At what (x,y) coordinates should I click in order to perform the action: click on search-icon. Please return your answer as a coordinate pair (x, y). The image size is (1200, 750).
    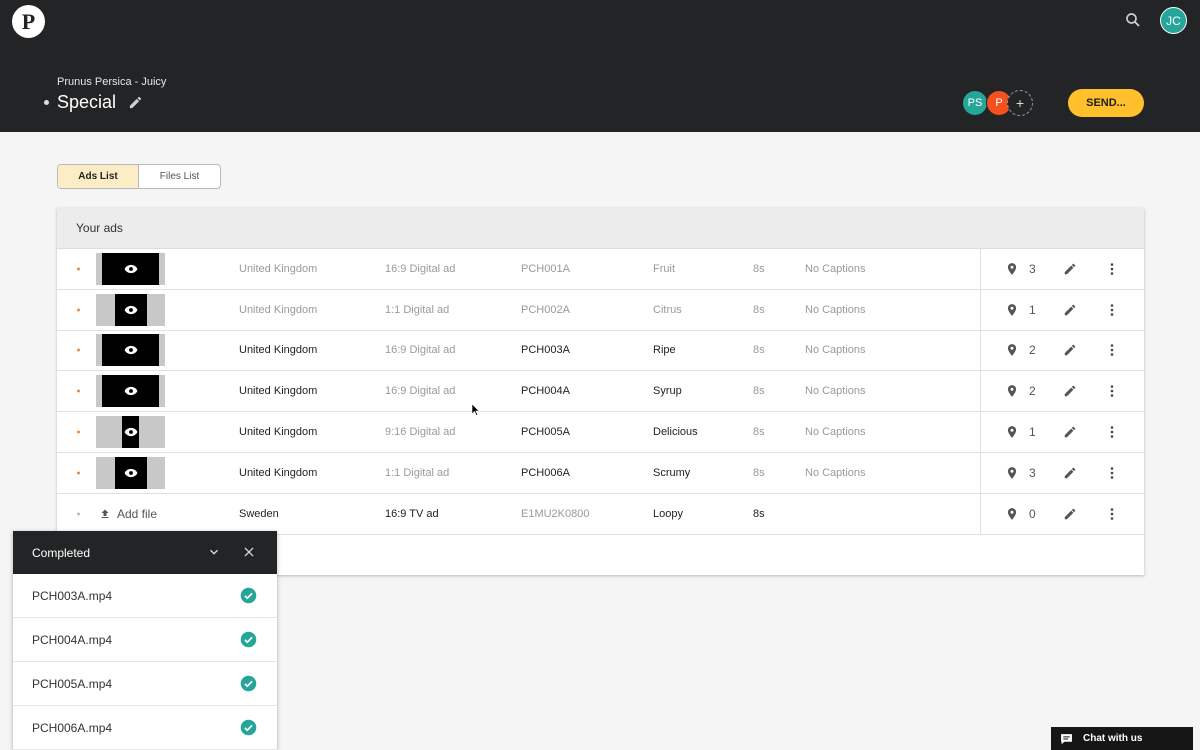
    Looking at the image, I should click on (1133, 20).